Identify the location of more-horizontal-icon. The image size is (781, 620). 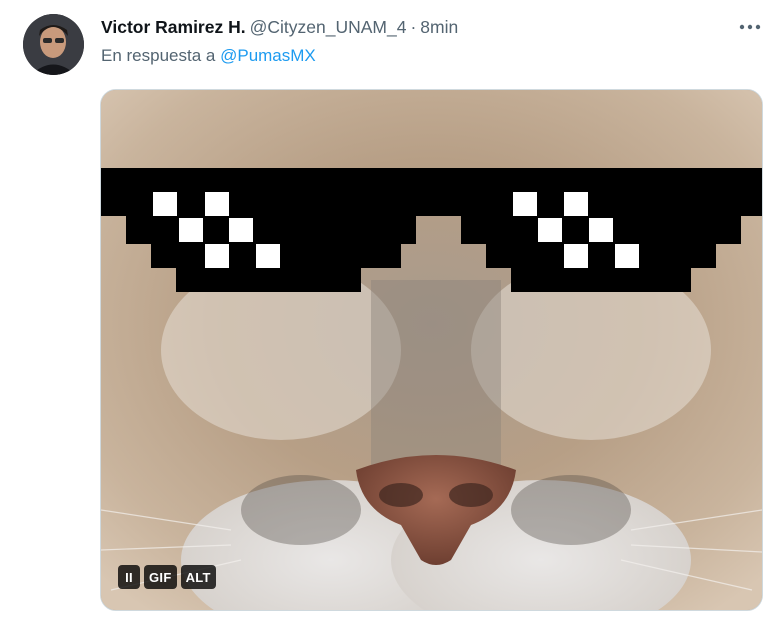
(750, 27).